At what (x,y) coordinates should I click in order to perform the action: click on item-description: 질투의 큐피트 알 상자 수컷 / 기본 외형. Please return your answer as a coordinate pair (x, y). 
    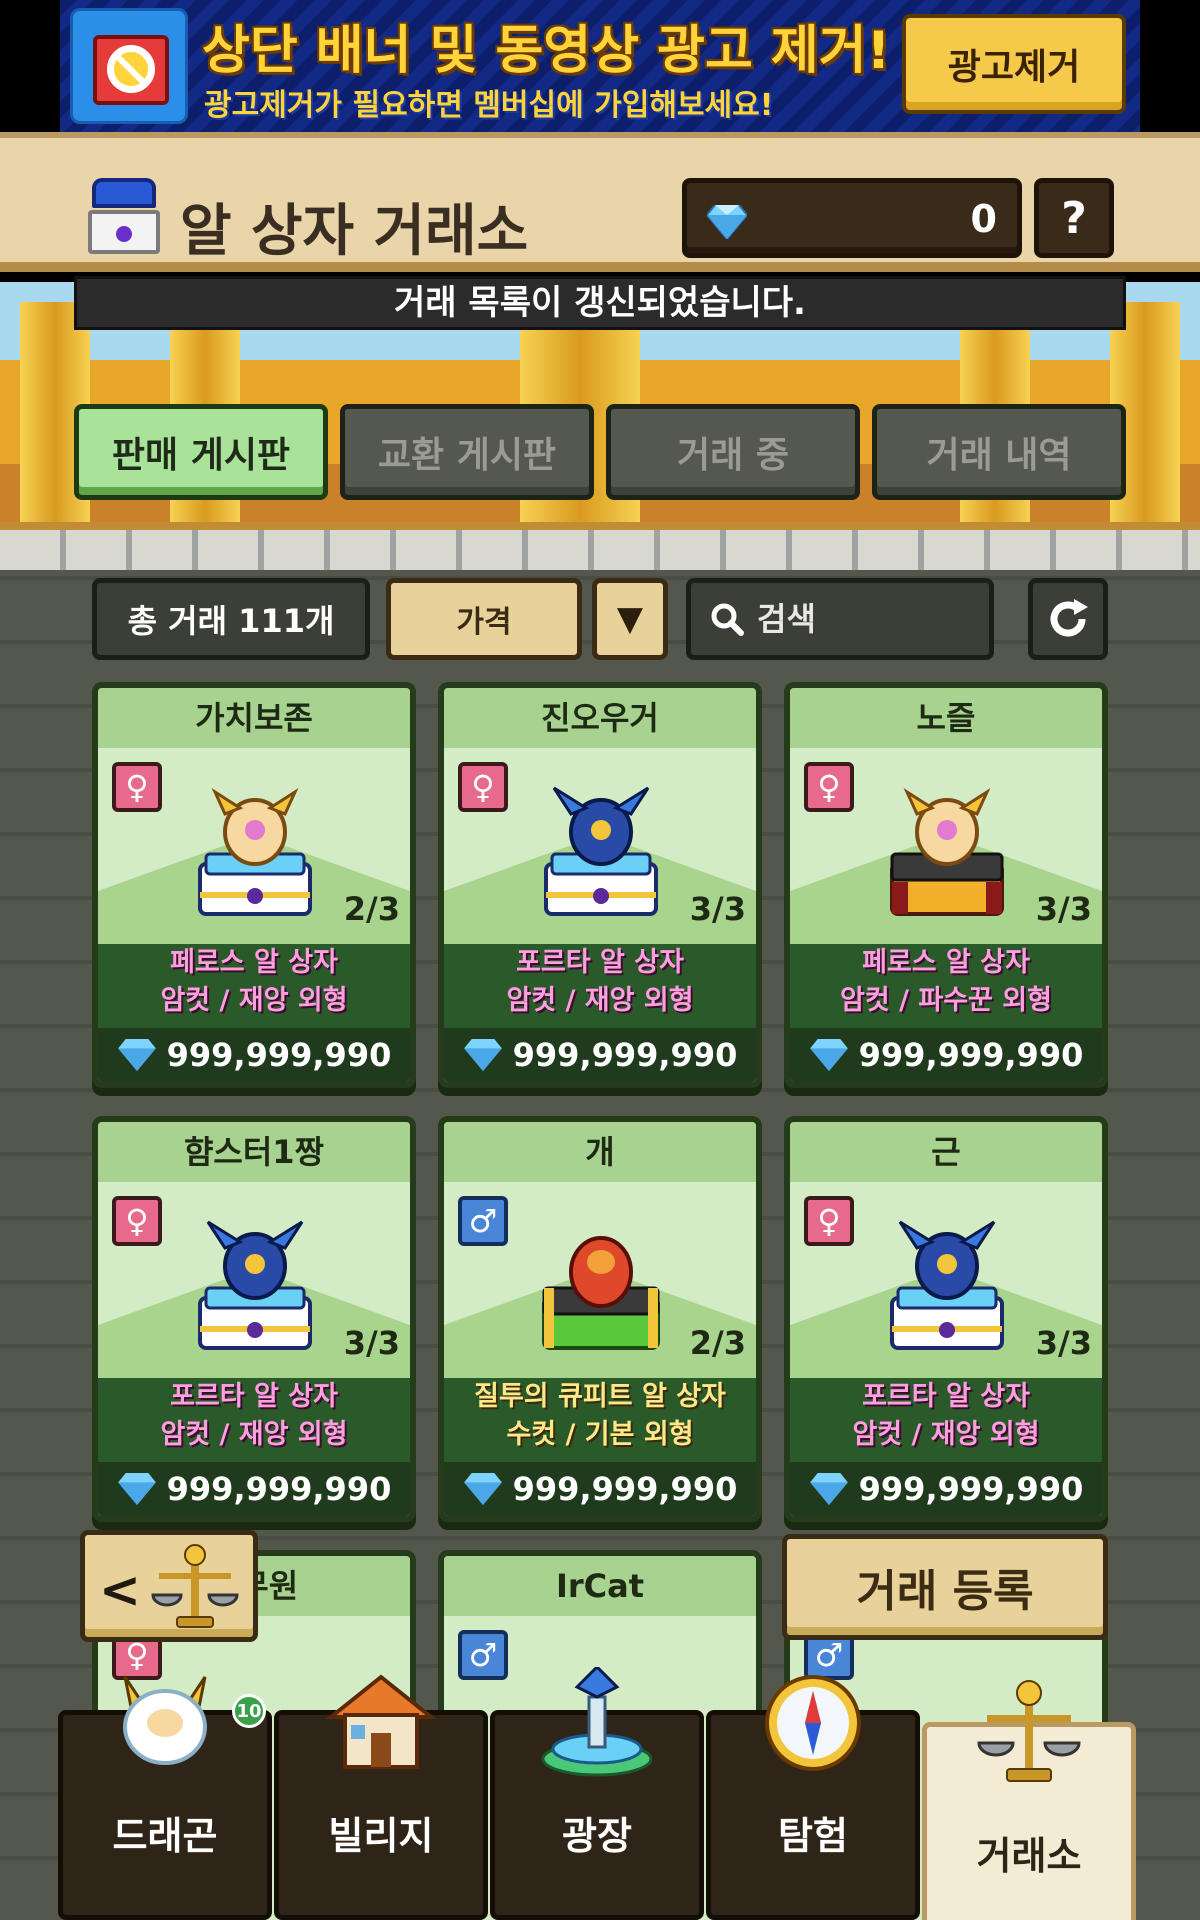
    Looking at the image, I should click on (600, 1420).